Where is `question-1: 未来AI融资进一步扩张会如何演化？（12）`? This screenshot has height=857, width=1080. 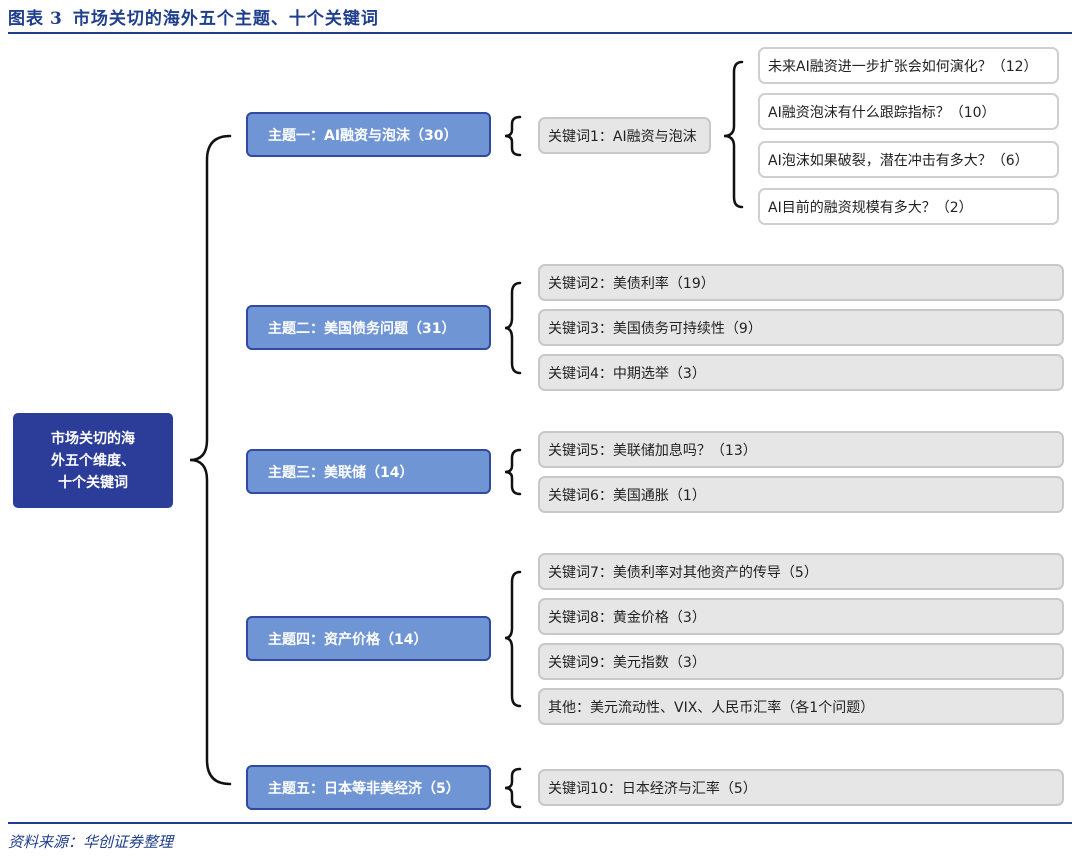 question-1: 未来AI融资进一步扩张会如何演化？（12） is located at coordinates (908, 65).